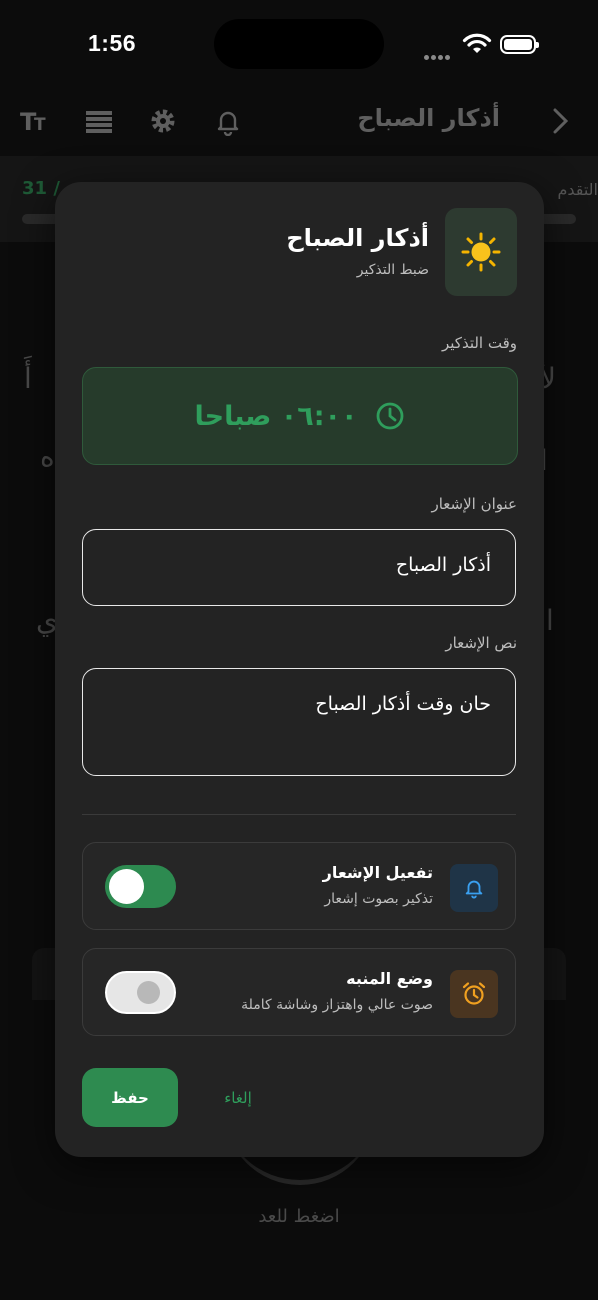  I want to click on notification-title-input: أذكار الصباح, so click(299, 567).